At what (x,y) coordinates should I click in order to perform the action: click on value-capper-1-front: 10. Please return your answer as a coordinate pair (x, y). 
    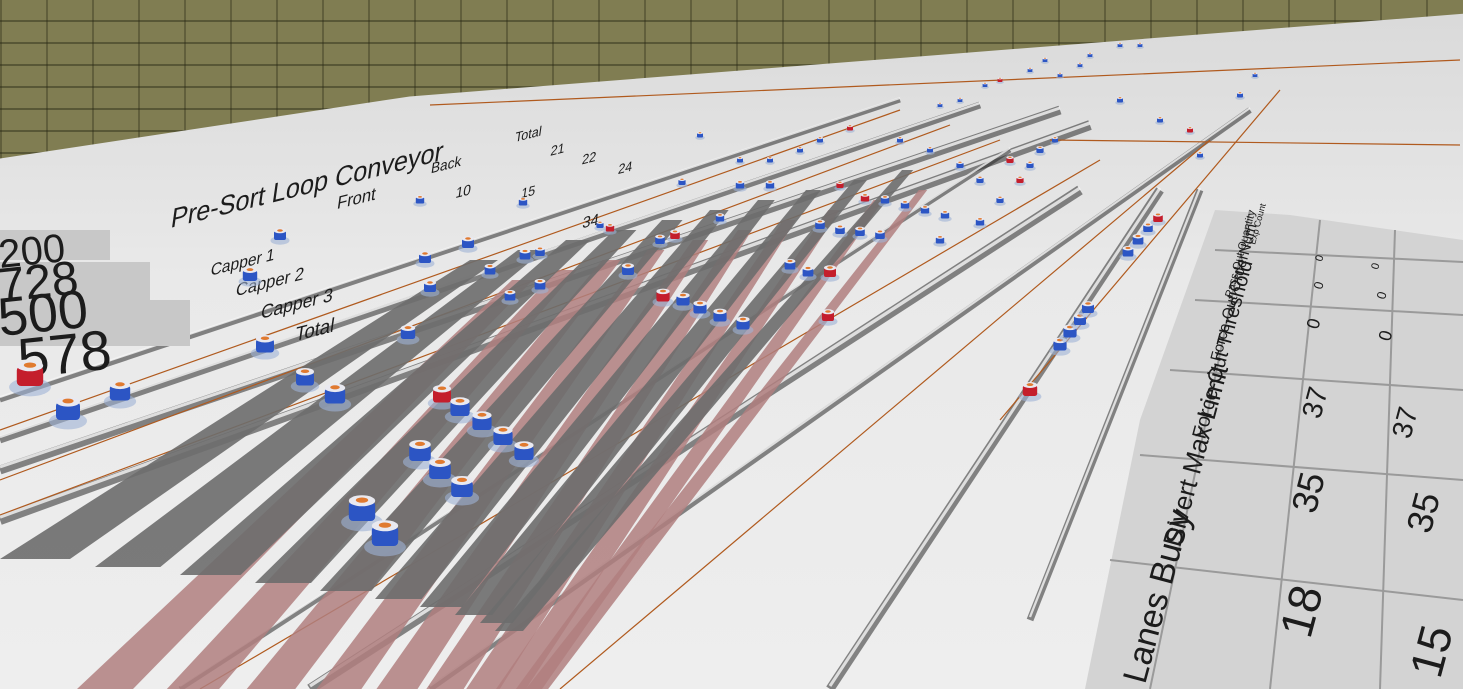
    Looking at the image, I should click on (463, 192).